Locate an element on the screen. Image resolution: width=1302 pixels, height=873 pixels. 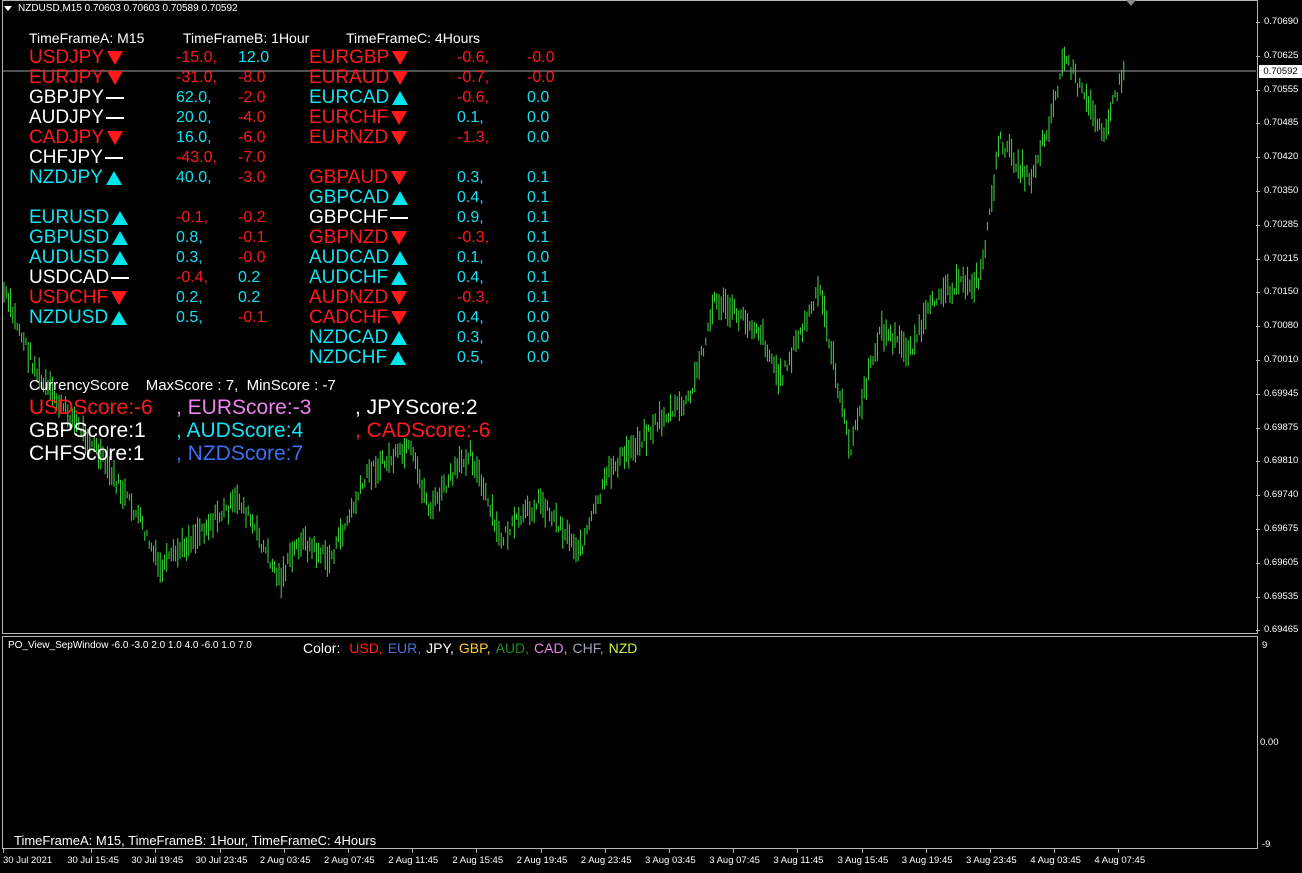
pair-name: NZDUSD is located at coordinates (69, 317).